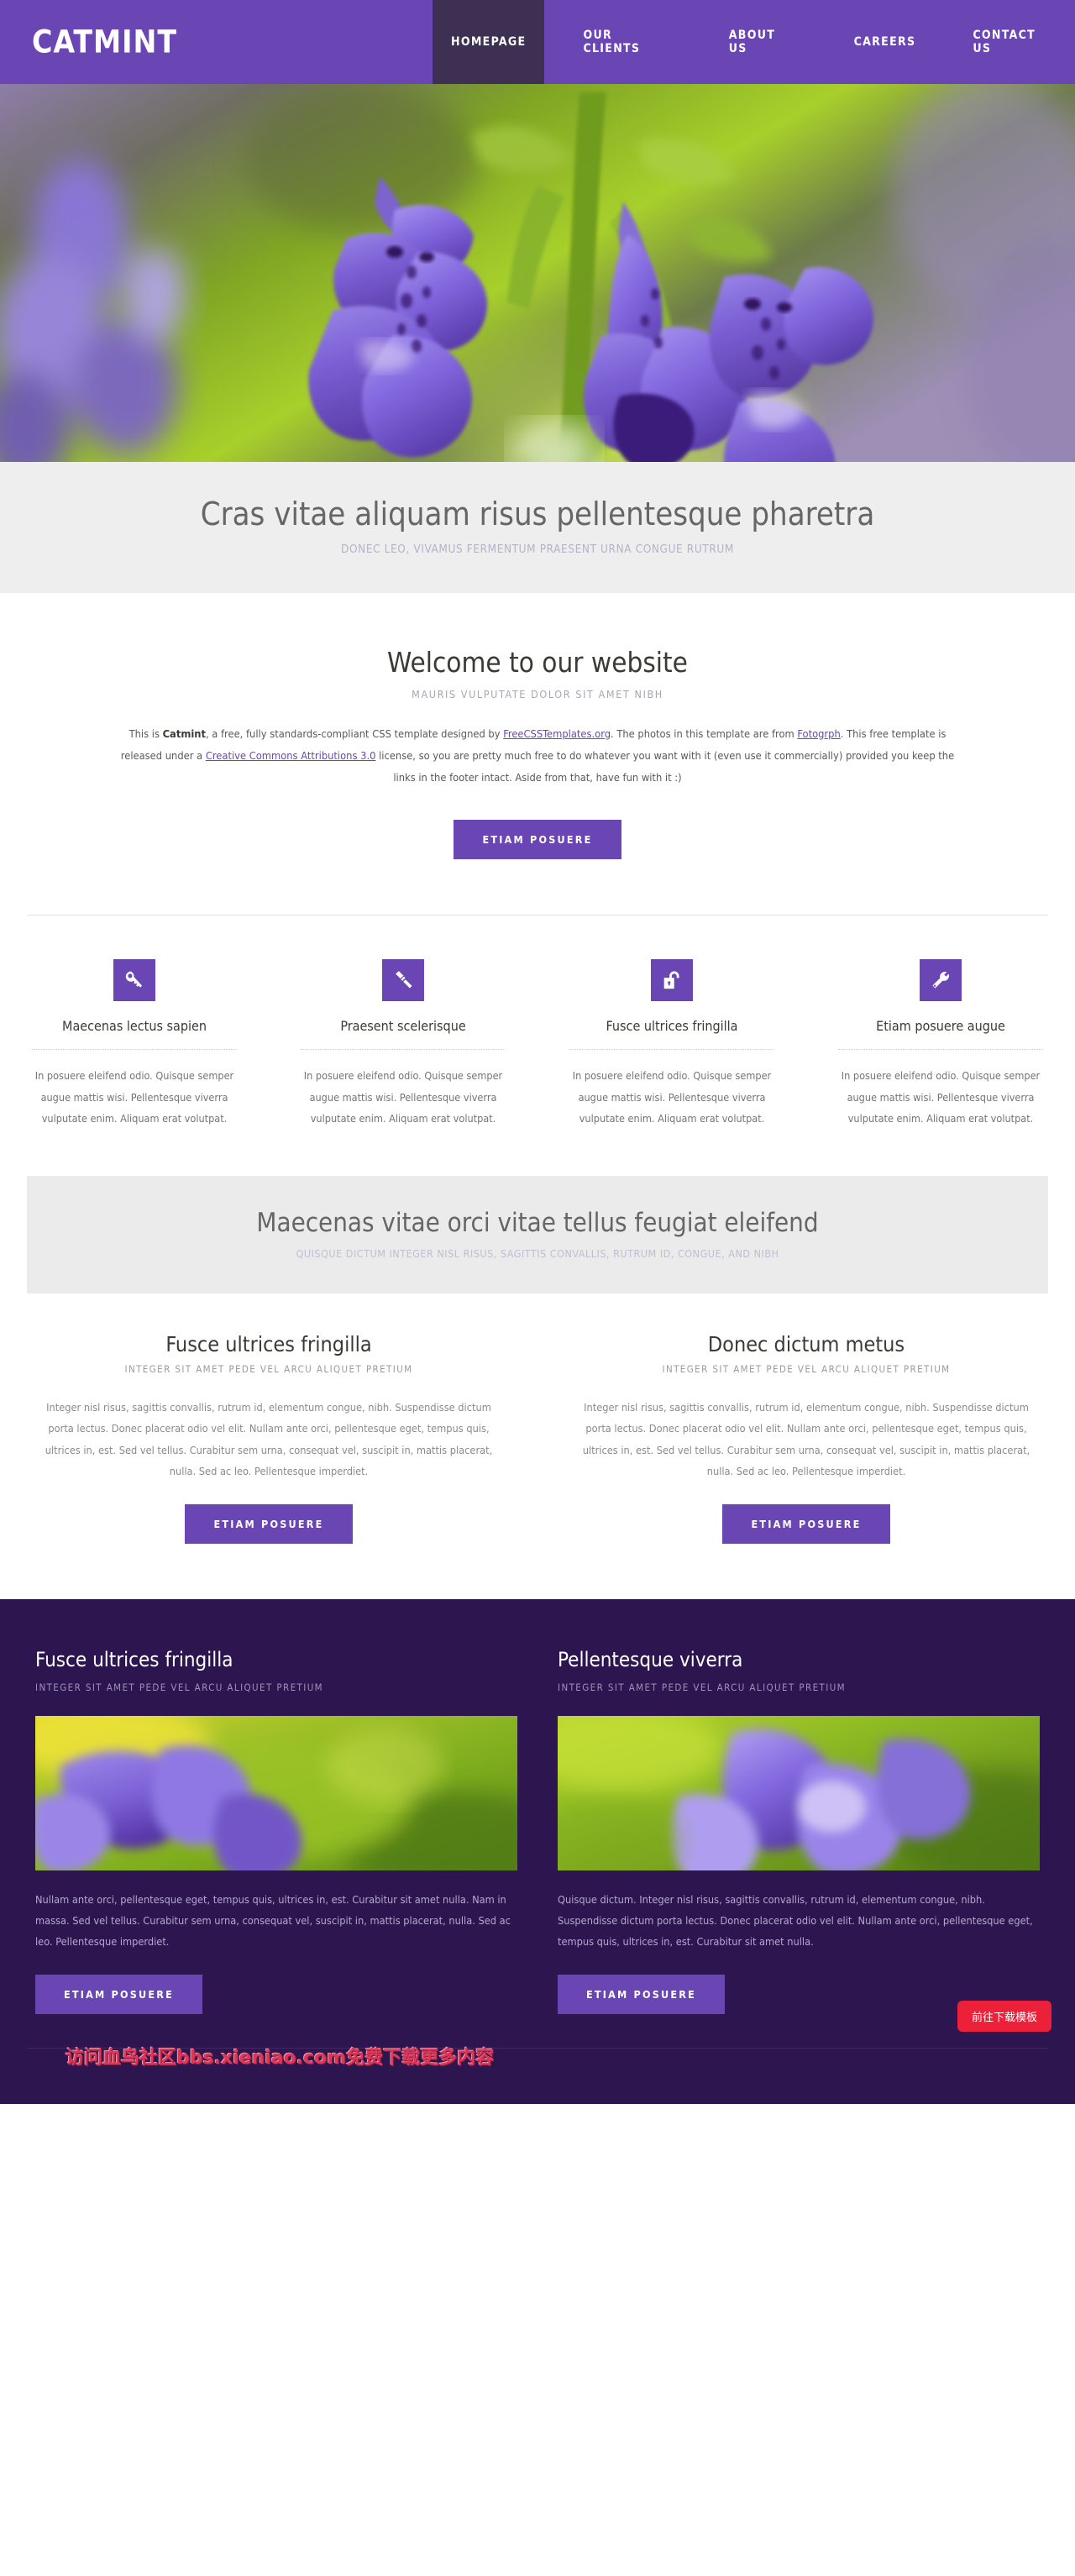 This screenshot has width=1075, height=2576. I want to click on key-icon, so click(134, 980).